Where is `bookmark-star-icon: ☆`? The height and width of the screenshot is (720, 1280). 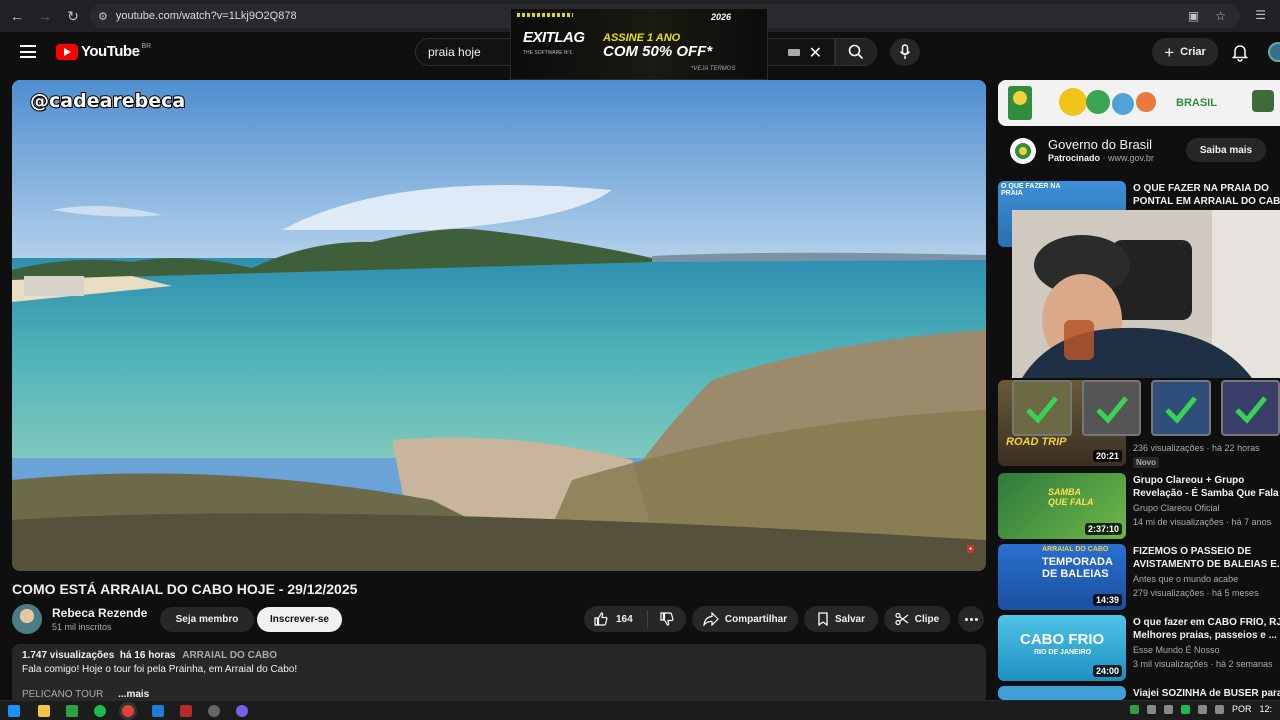
bookmark-star-icon: ☆ is located at coordinates (1220, 16).